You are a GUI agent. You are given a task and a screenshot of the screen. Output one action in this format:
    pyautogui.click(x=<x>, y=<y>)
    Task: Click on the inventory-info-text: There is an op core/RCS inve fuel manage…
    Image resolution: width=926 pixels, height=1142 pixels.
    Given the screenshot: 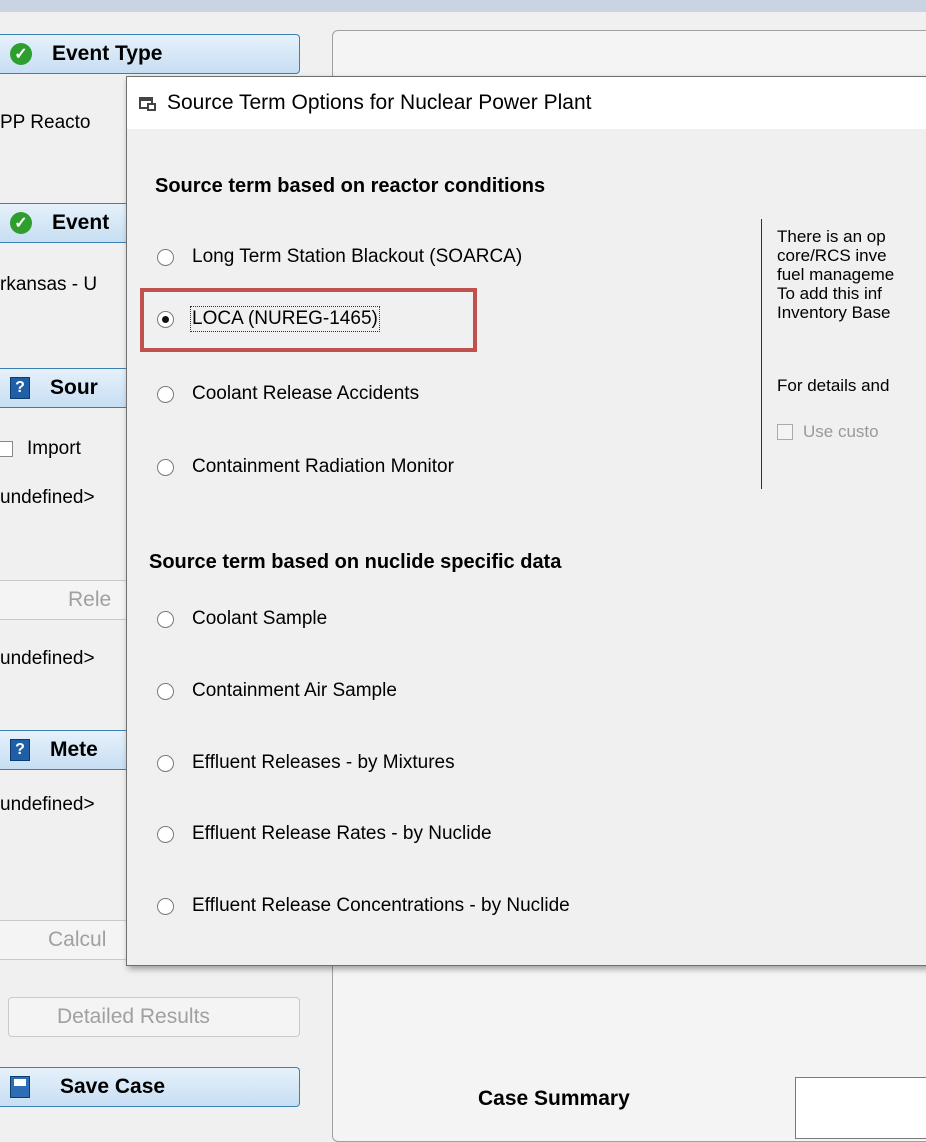 What is the action you would take?
    pyautogui.click(x=836, y=274)
    